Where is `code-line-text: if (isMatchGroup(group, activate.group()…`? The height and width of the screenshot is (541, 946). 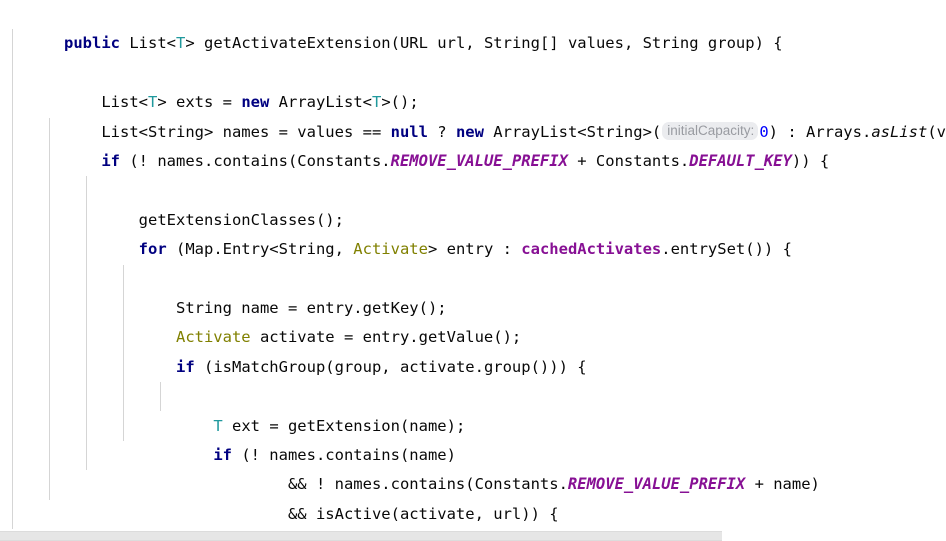 code-line-text: if (isMatchGroup(group, activate.group()… is located at coordinates (381, 366).